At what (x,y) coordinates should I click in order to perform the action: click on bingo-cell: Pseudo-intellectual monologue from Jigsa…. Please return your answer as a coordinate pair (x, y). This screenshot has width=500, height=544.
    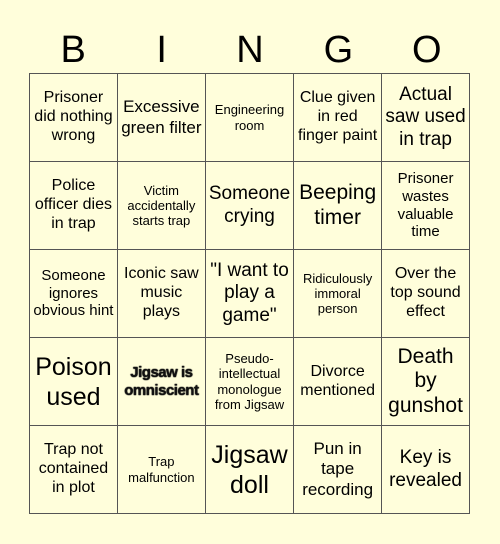
    Looking at the image, I should click on (250, 382).